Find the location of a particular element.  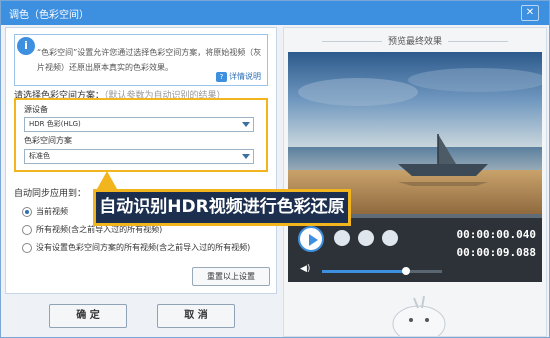

radio-label: 当前视频 is located at coordinates (52, 211).